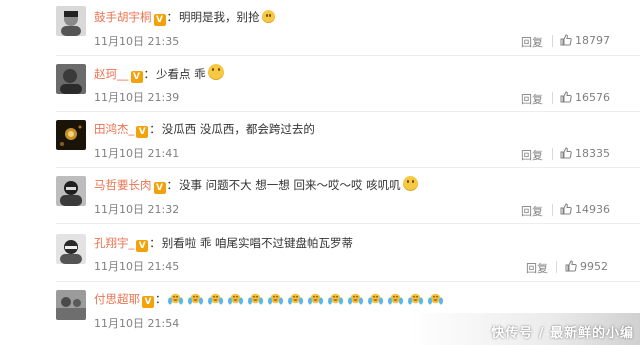 This screenshot has height=345, width=640. What do you see at coordinates (117, 299) in the screenshot?
I see `username-link: 付思超耶` at bounding box center [117, 299].